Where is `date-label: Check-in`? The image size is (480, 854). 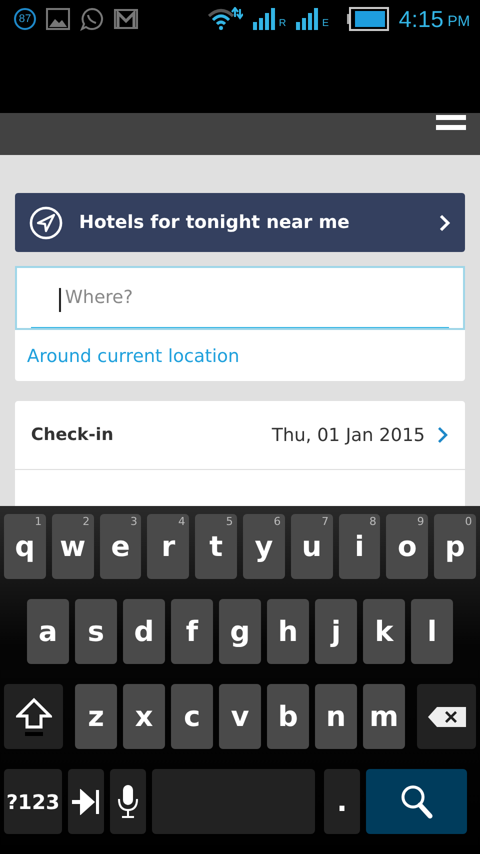
date-label: Check-in is located at coordinates (72, 435).